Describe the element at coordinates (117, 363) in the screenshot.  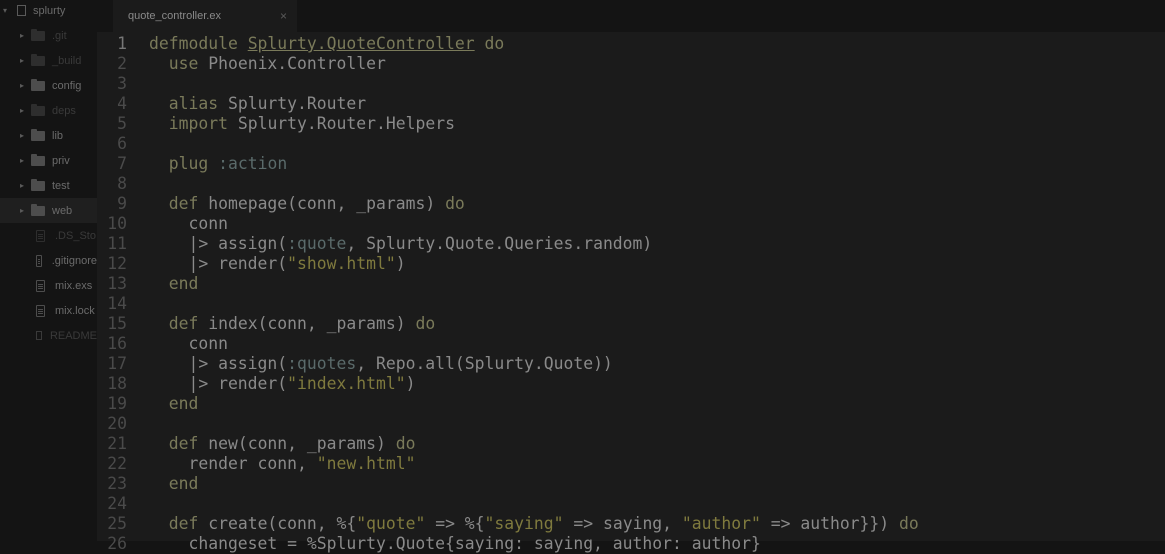
I see `line-number: 17` at that location.